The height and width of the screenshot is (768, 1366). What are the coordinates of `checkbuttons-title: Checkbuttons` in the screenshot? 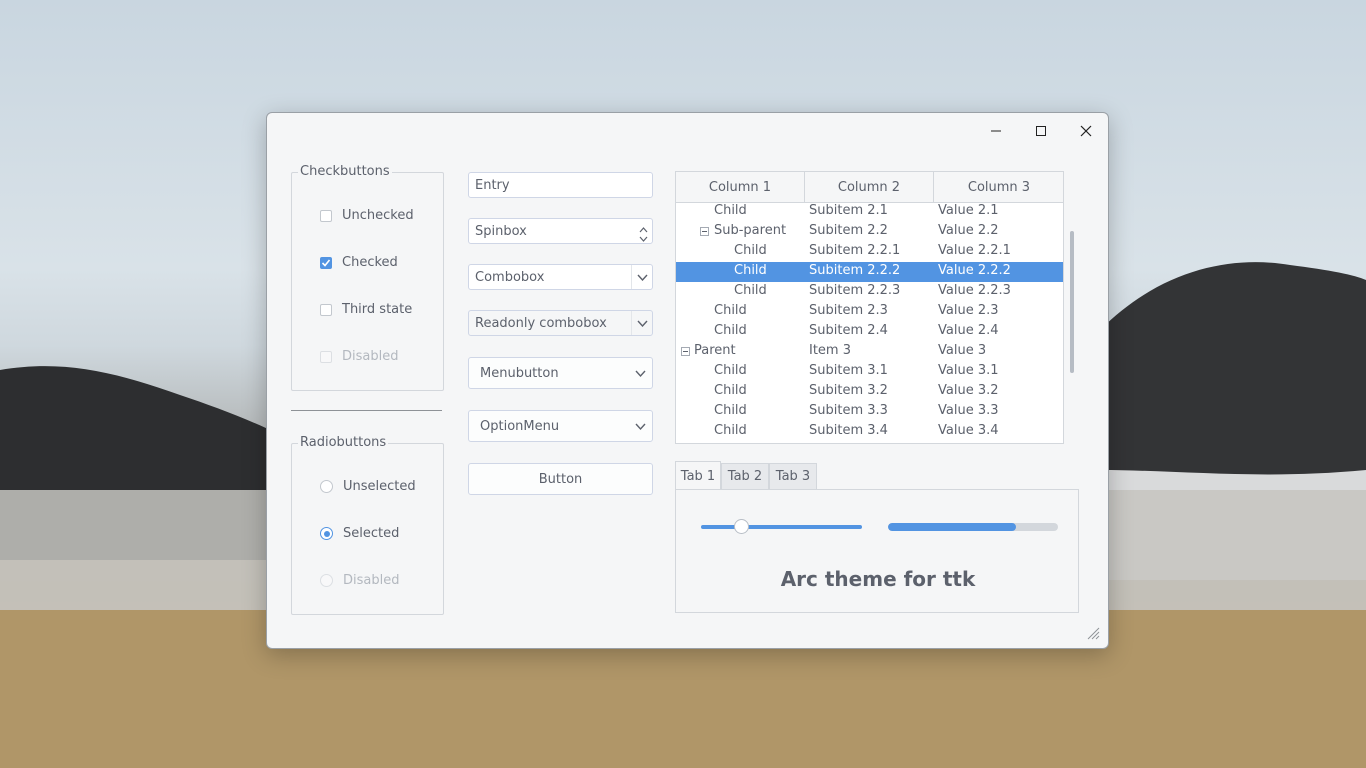 It's located at (345, 171).